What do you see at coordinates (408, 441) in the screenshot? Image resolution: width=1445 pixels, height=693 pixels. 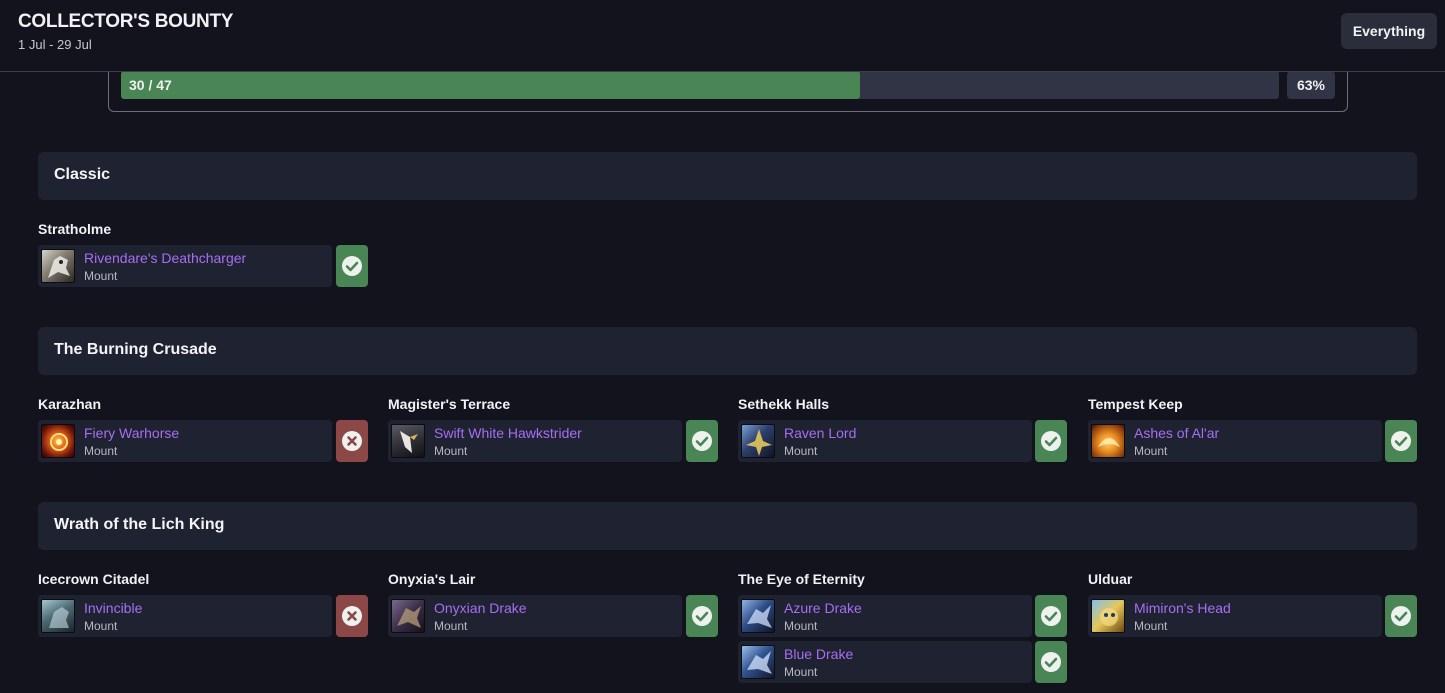 I see `hawkstrider-icon` at bounding box center [408, 441].